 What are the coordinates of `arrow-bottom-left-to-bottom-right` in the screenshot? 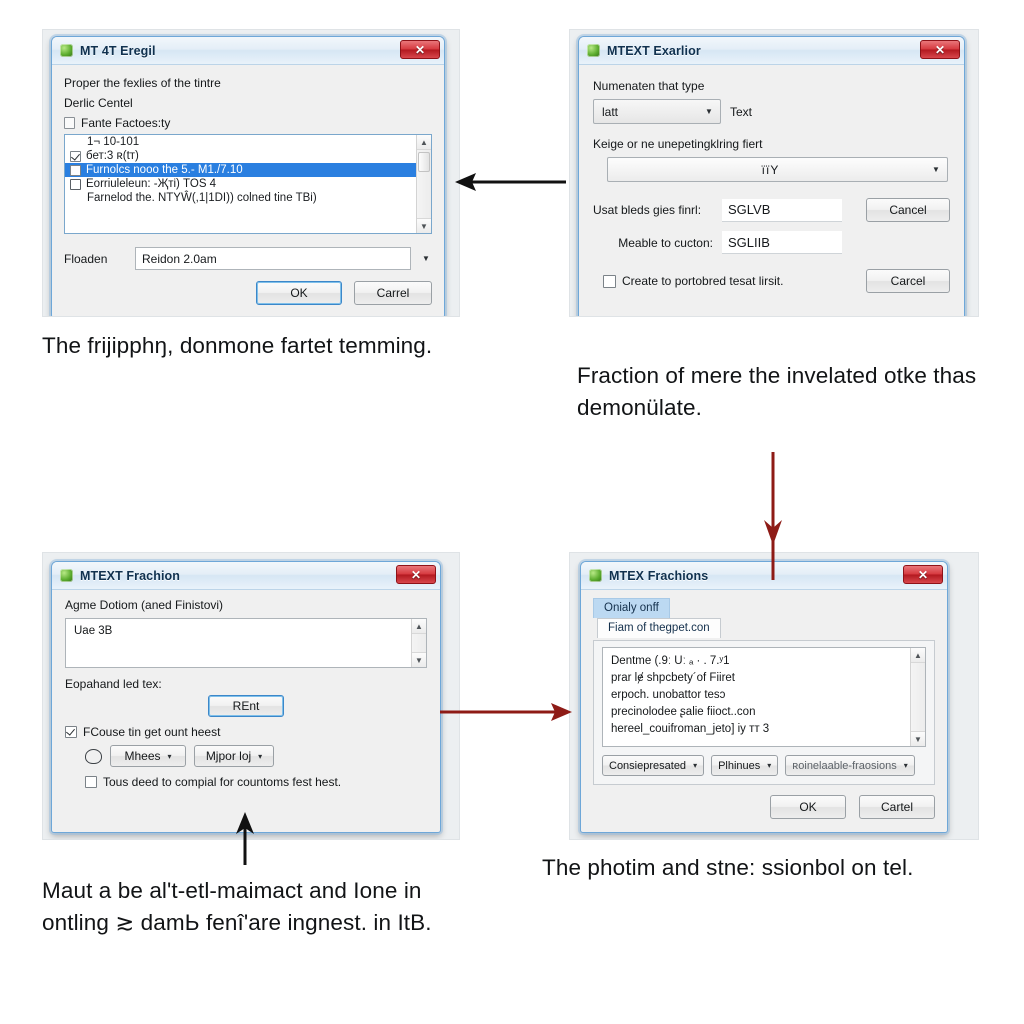 It's located at (506, 712).